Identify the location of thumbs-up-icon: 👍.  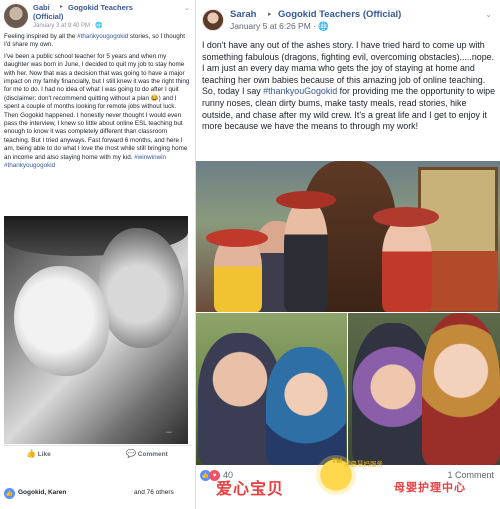
(31, 453).